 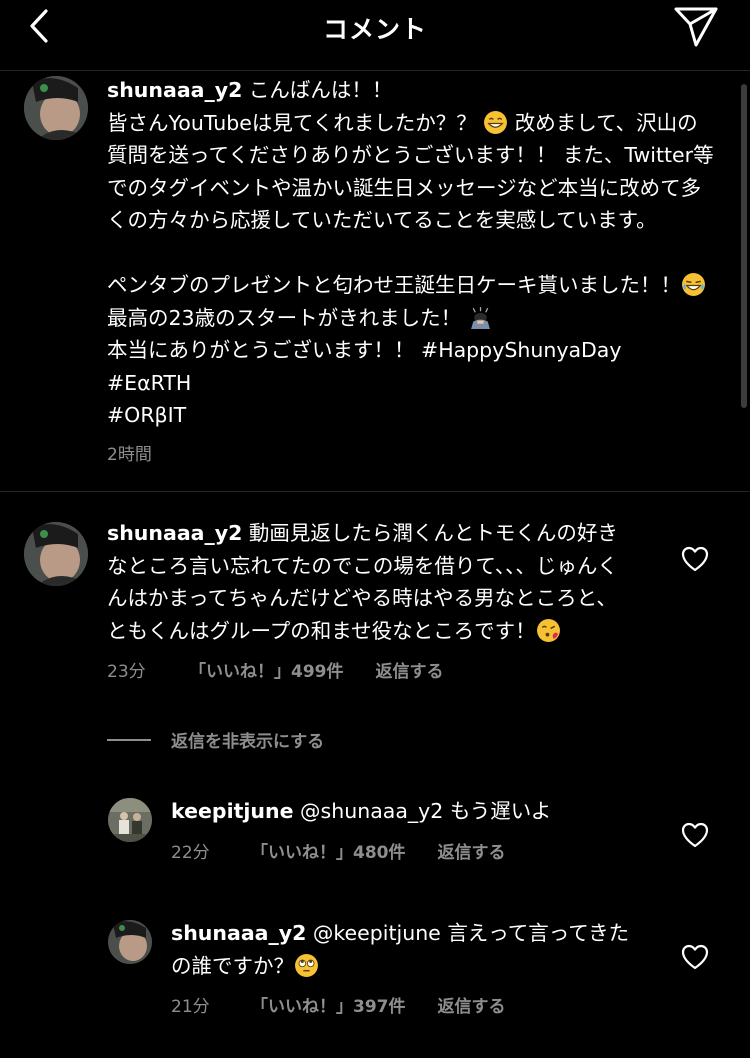 What do you see at coordinates (696, 26) in the screenshot?
I see `paper-plane-icon` at bounding box center [696, 26].